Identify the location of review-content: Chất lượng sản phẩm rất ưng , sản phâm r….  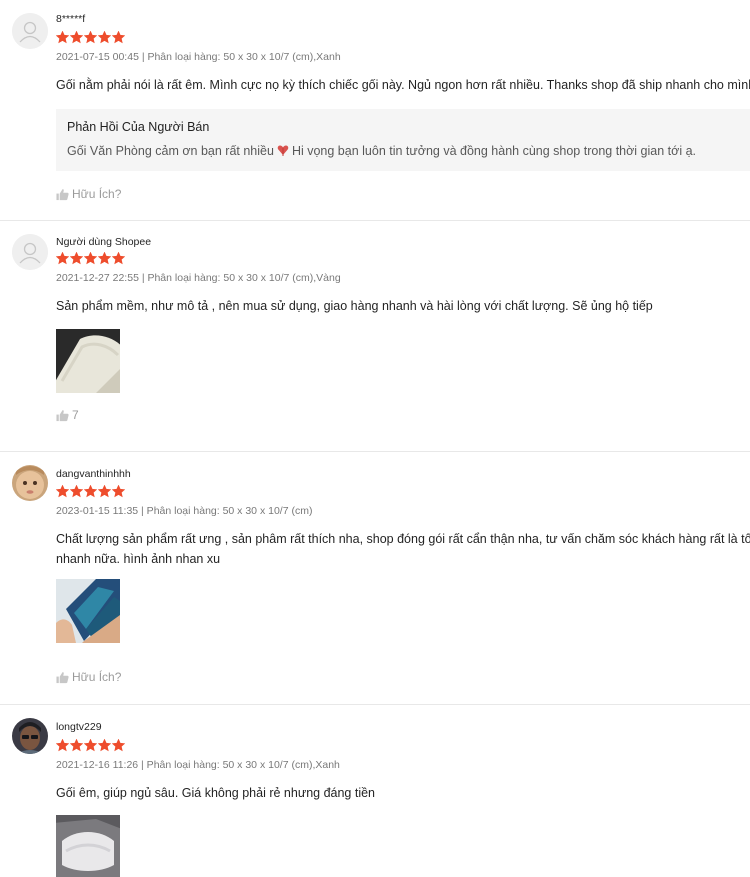
(403, 549).